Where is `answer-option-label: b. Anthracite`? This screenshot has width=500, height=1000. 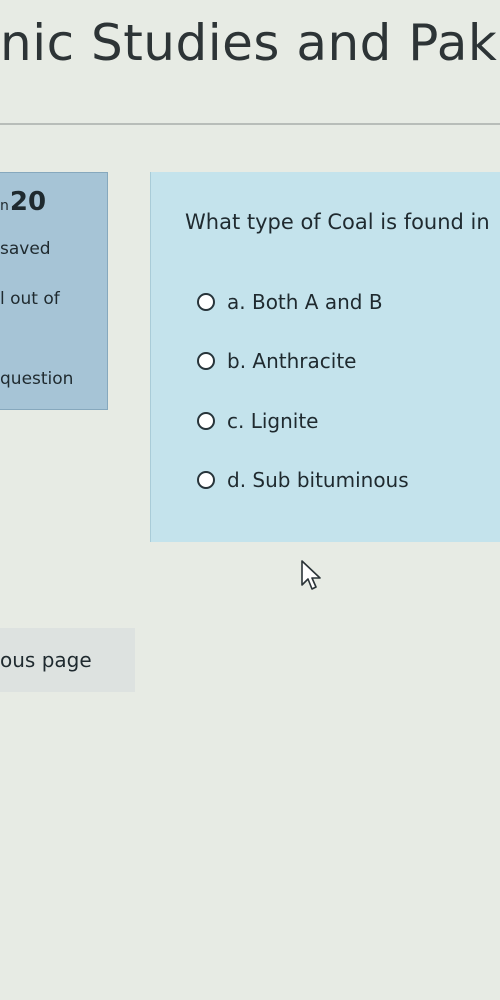 answer-option-label: b. Anthracite is located at coordinates (291, 361).